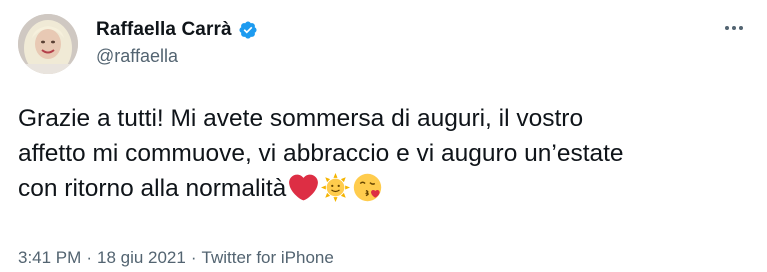 The height and width of the screenshot is (272, 767). I want to click on display-name-row: Raffaella Carrà, so click(177, 30).